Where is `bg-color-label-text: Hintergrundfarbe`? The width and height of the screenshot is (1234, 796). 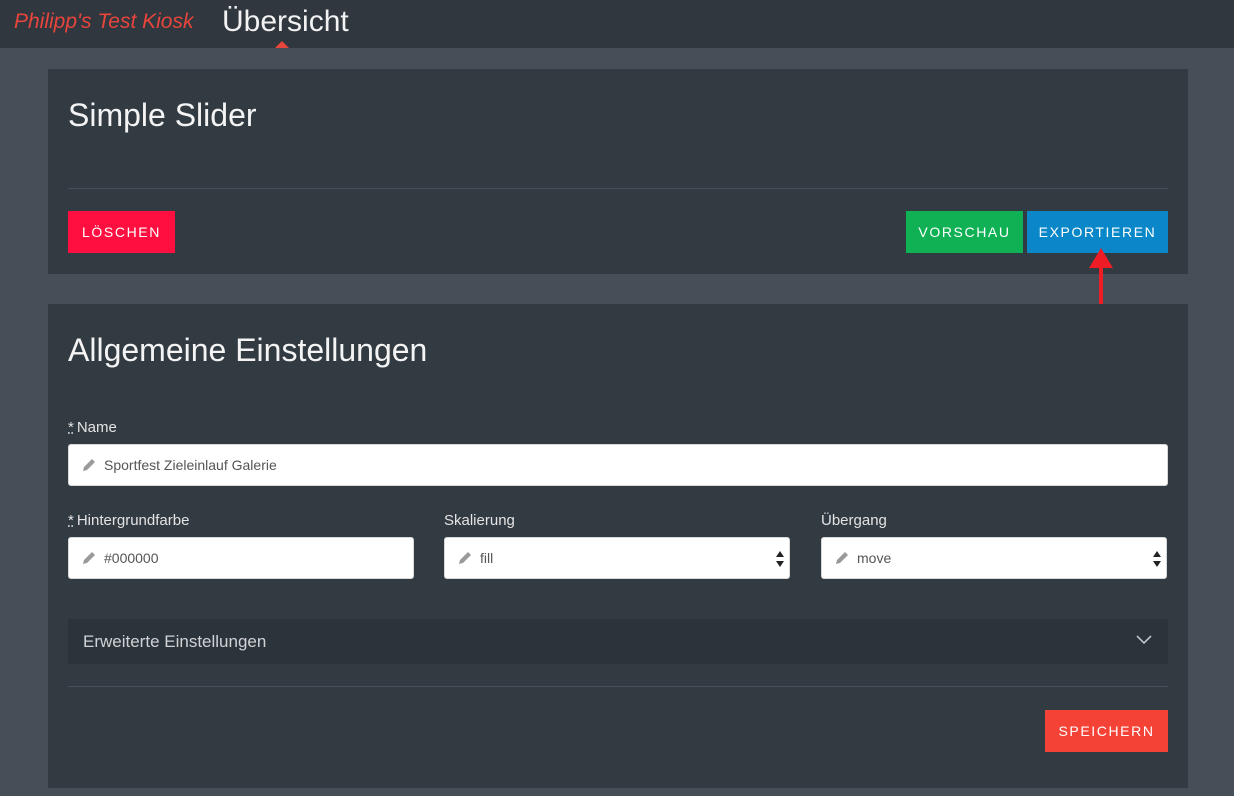
bg-color-label-text: Hintergrundfarbe is located at coordinates (133, 520).